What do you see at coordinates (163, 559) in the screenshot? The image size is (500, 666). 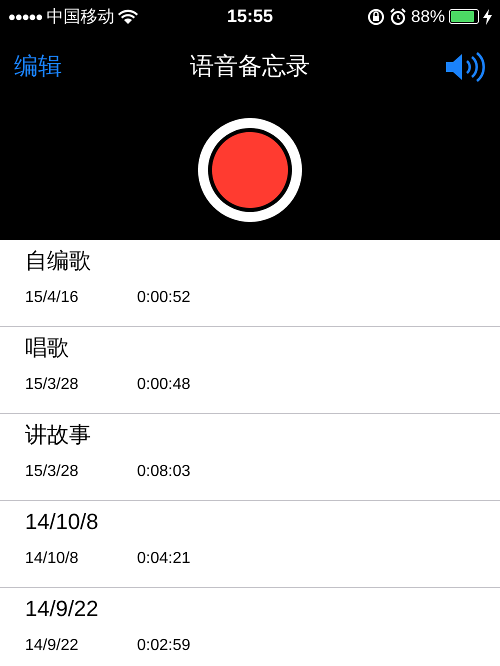 I see `memo-duration: 0:04:21` at bounding box center [163, 559].